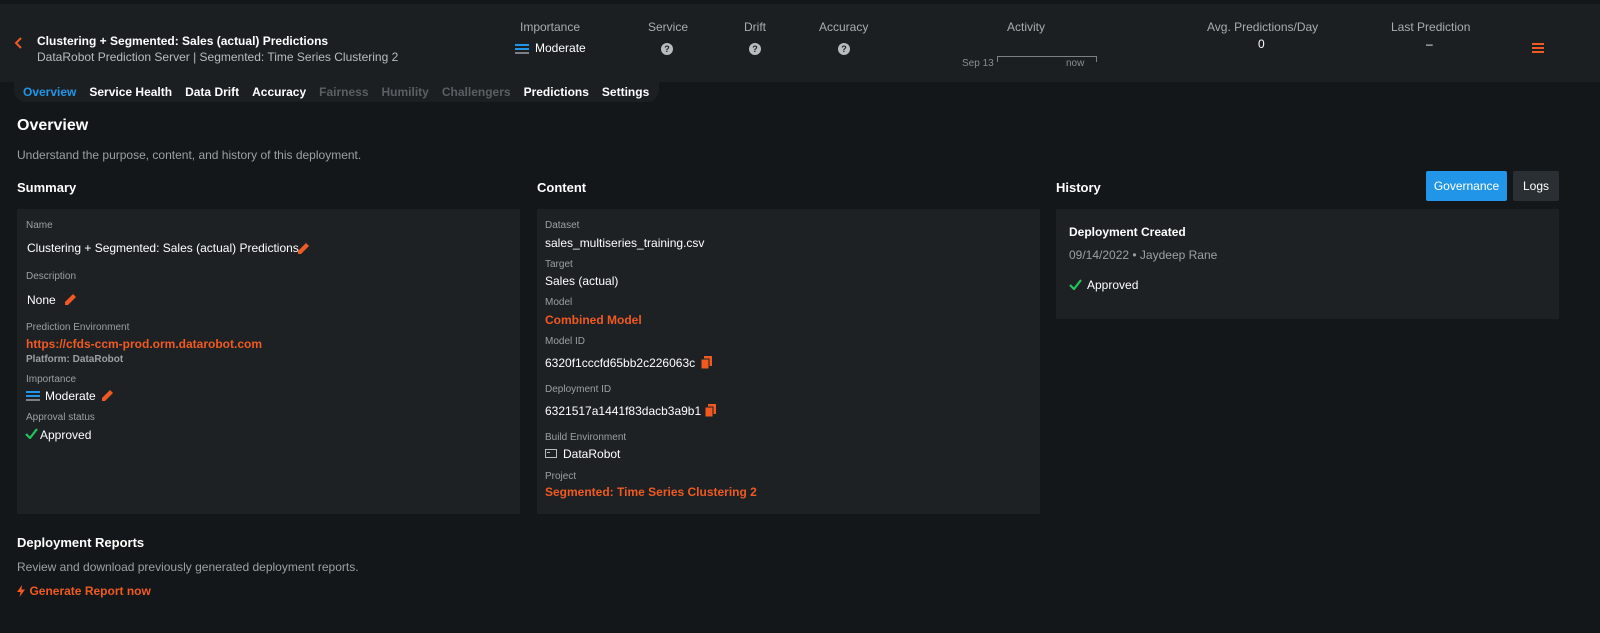  What do you see at coordinates (559, 264) in the screenshot?
I see `target-label: Target` at bounding box center [559, 264].